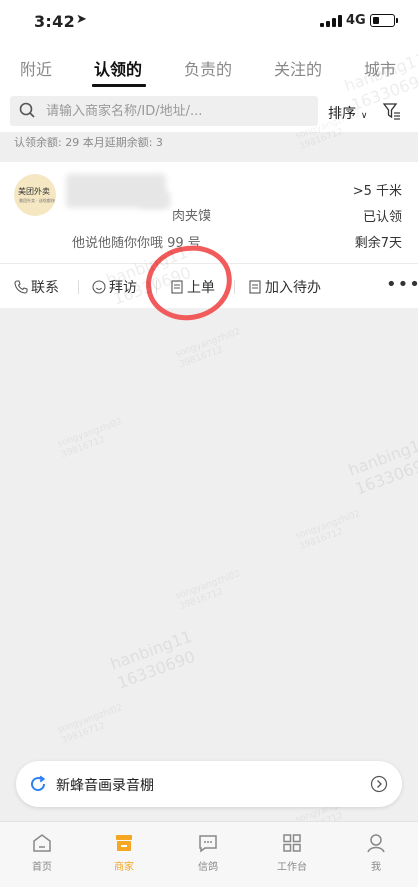  I want to click on nav-home-label: 首页, so click(42, 867).